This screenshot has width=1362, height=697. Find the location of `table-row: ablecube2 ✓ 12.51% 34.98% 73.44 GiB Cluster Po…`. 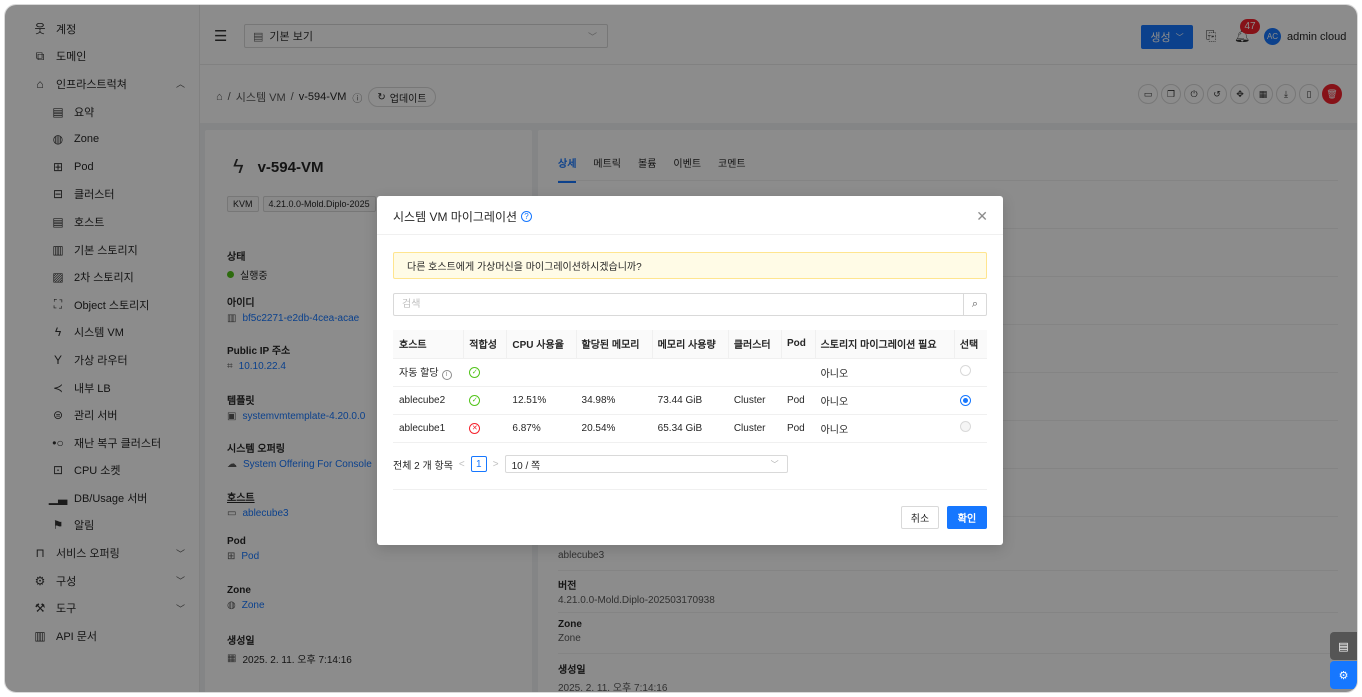

table-row: ablecube2 ✓ 12.51% 34.98% 73.44 GiB Cluster Po… is located at coordinates (690, 400).